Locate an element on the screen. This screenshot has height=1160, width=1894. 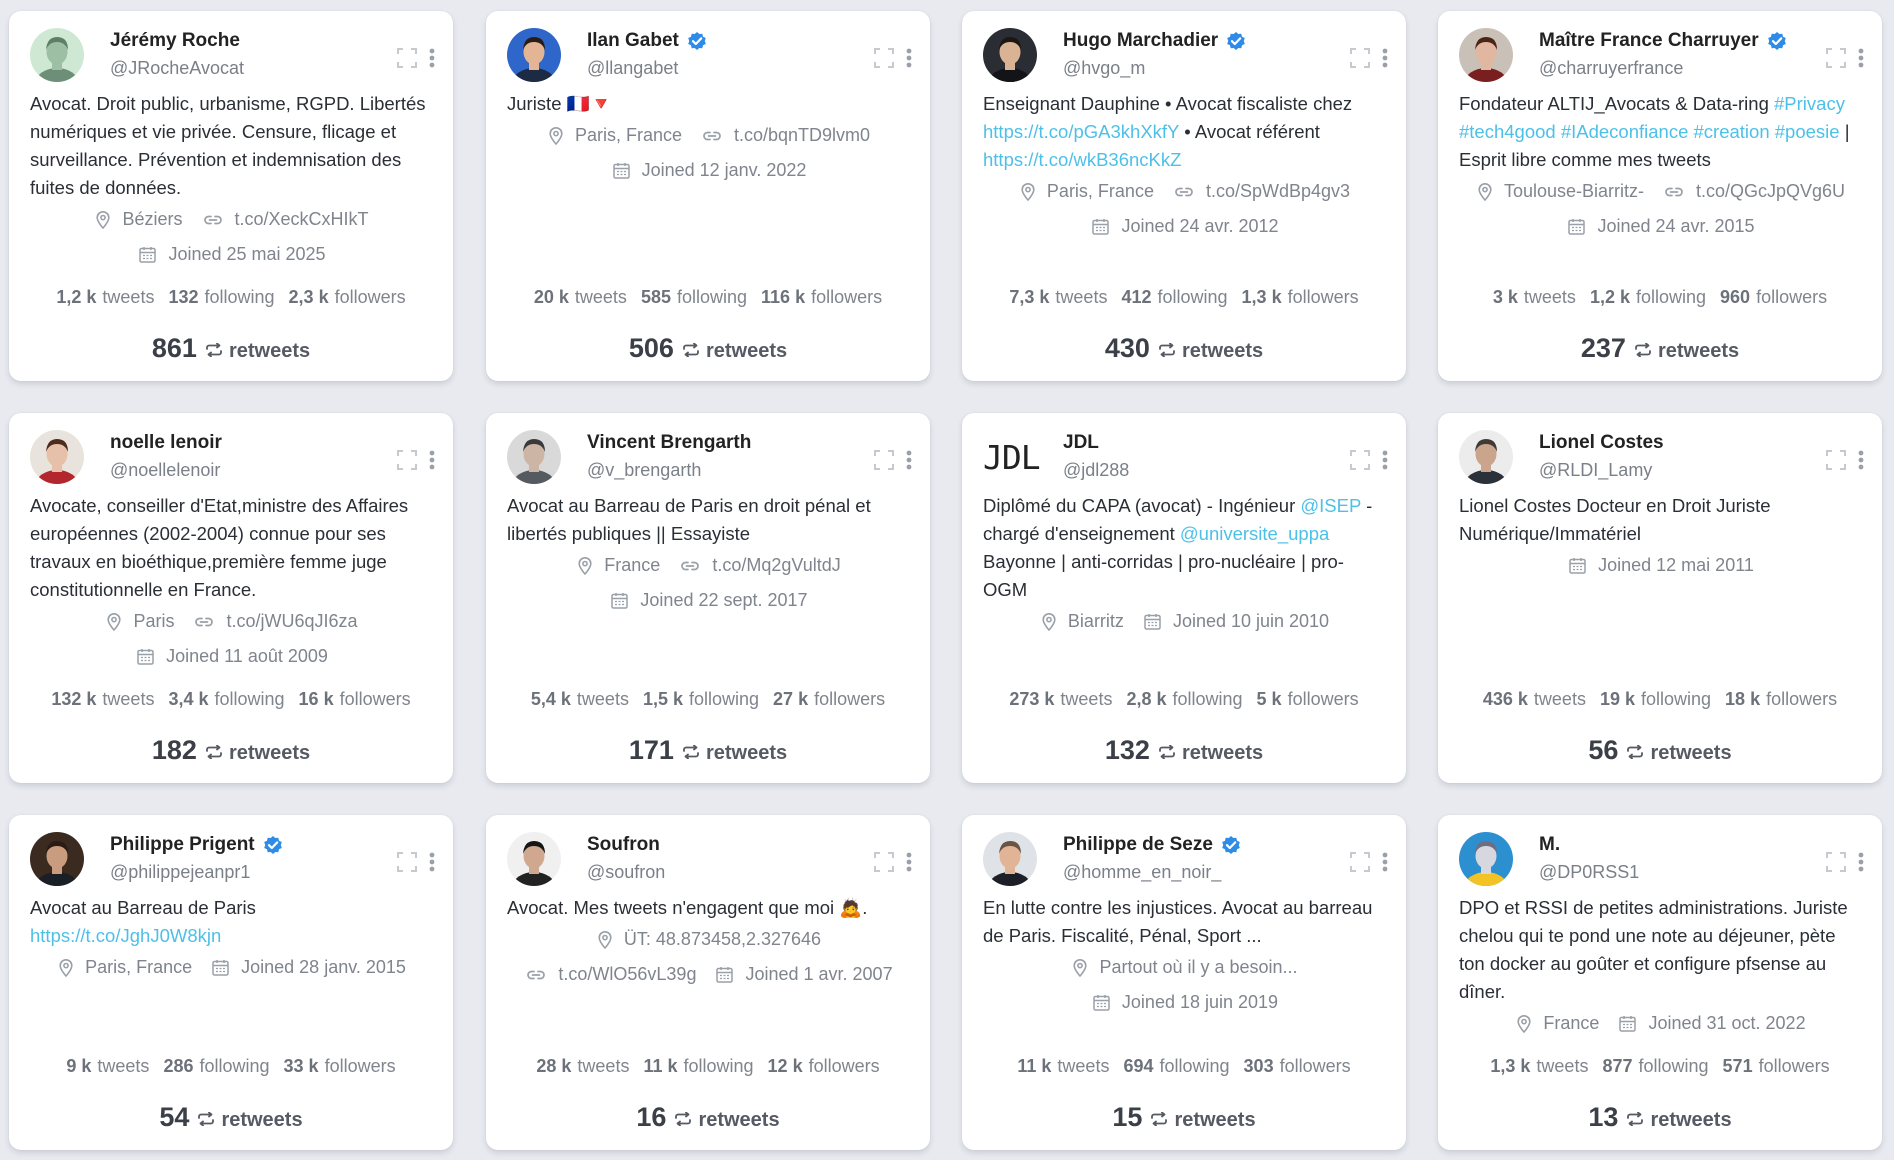
profile-name-text: Soufron is located at coordinates (623, 845).